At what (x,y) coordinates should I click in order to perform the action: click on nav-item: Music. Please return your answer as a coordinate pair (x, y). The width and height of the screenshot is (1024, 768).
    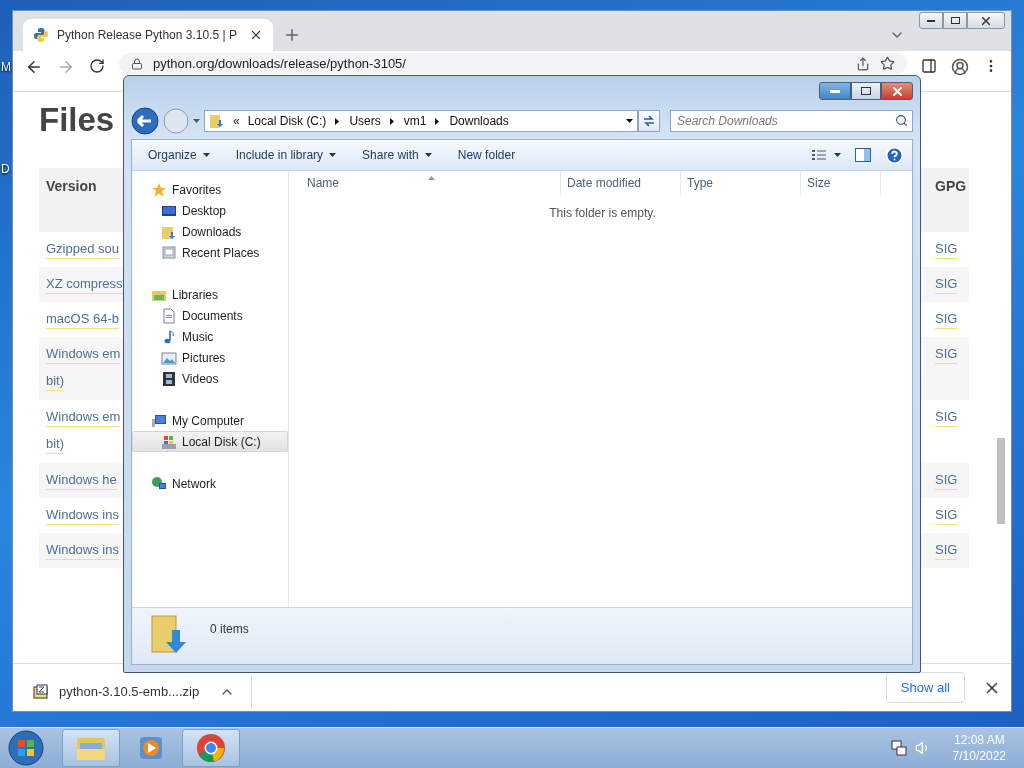
    Looking at the image, I should click on (210, 336).